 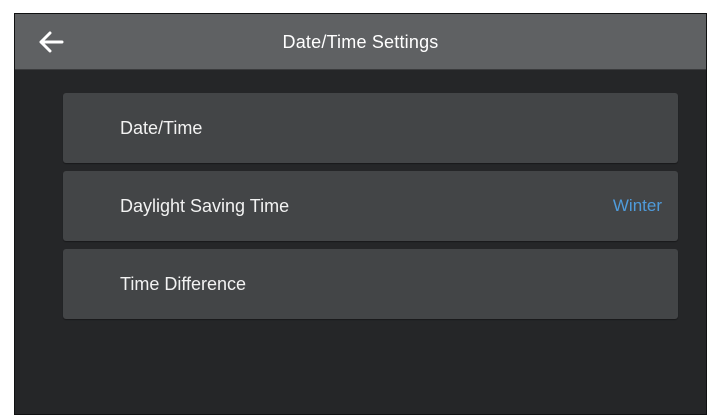 What do you see at coordinates (161, 128) in the screenshot?
I see `menu-item-label: Date/Time` at bounding box center [161, 128].